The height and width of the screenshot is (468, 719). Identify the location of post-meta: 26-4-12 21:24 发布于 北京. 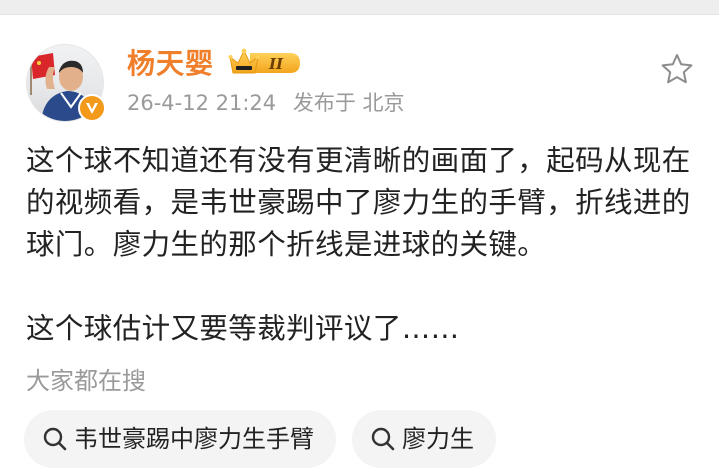
(271, 103).